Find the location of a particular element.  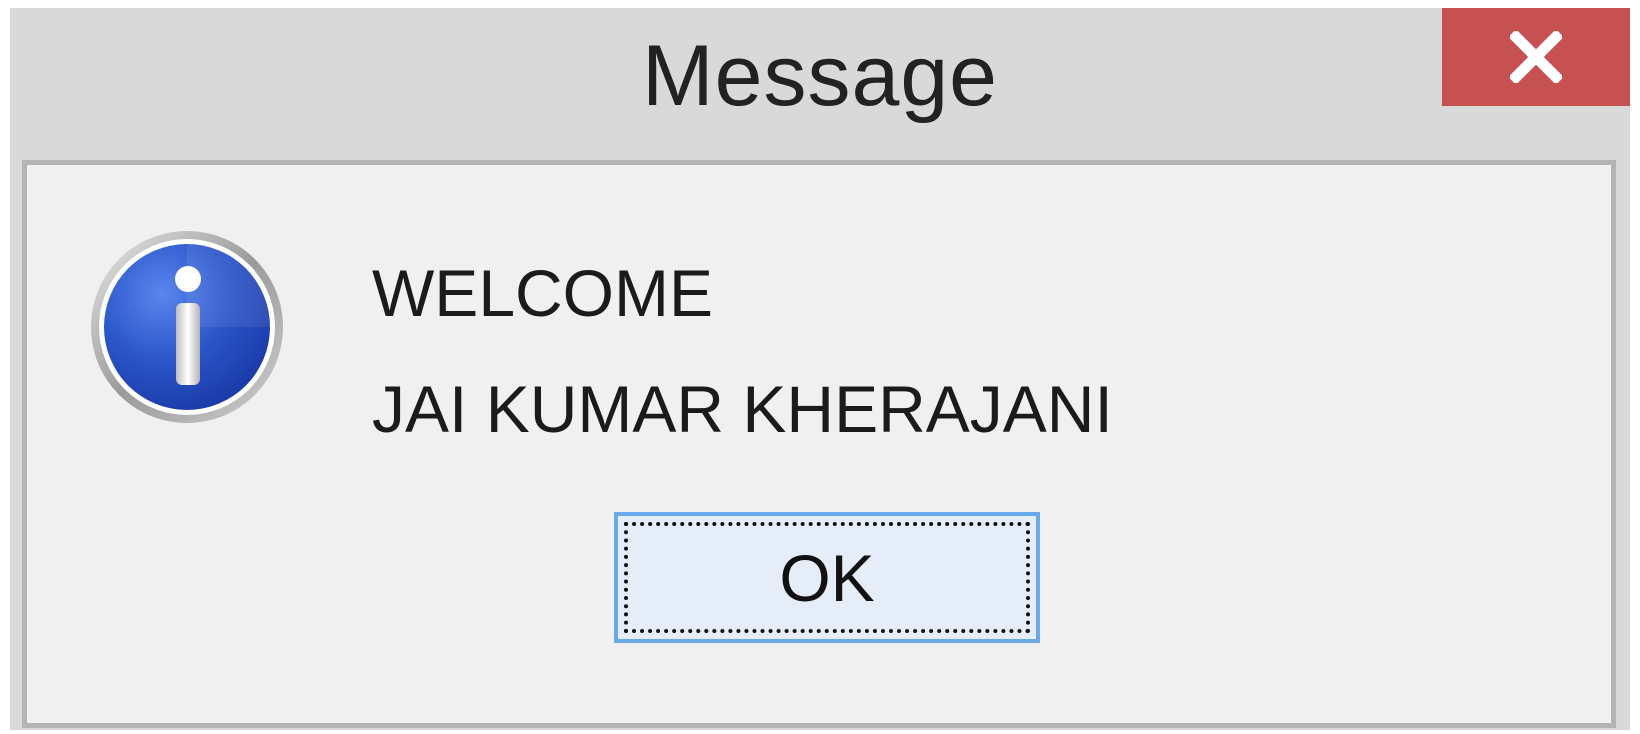

info-icon is located at coordinates (187, 327).